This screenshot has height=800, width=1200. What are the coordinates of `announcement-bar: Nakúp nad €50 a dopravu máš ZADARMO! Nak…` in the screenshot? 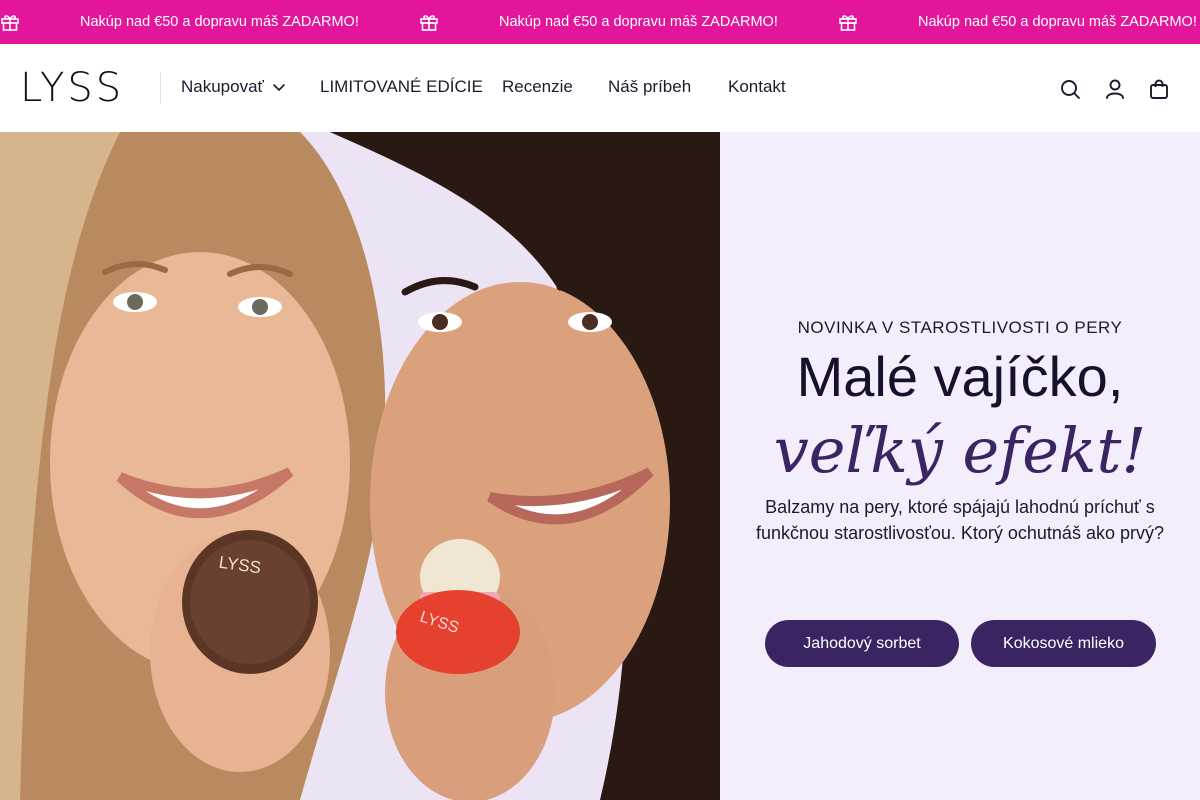 It's located at (600, 22).